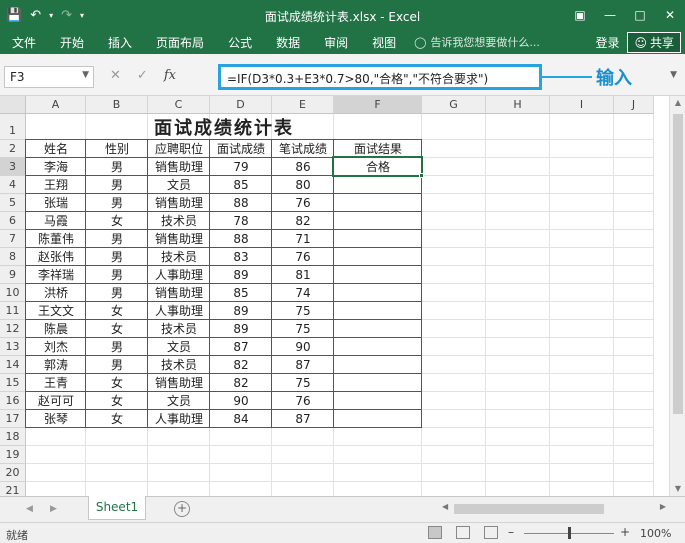 The width and height of the screenshot is (685, 543). What do you see at coordinates (56, 167) in the screenshot?
I see `table-cell: 李海` at bounding box center [56, 167].